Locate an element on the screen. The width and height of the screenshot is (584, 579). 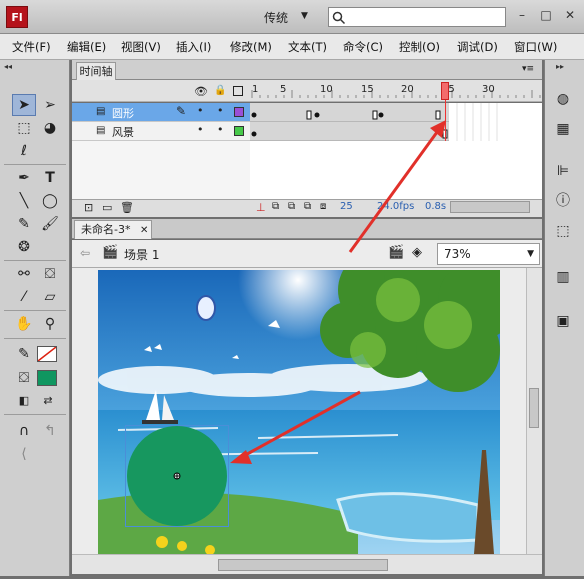
color-panel-icon: ◍ is located at coordinates (563, 99).